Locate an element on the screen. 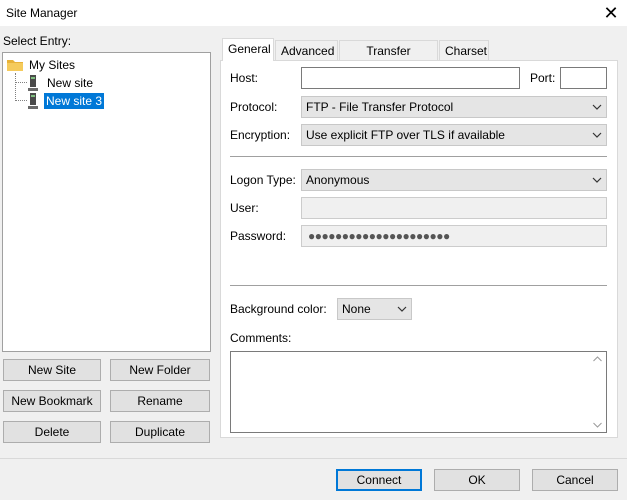 This screenshot has width=627, height=500. connect-button: Connect is located at coordinates (379, 480).